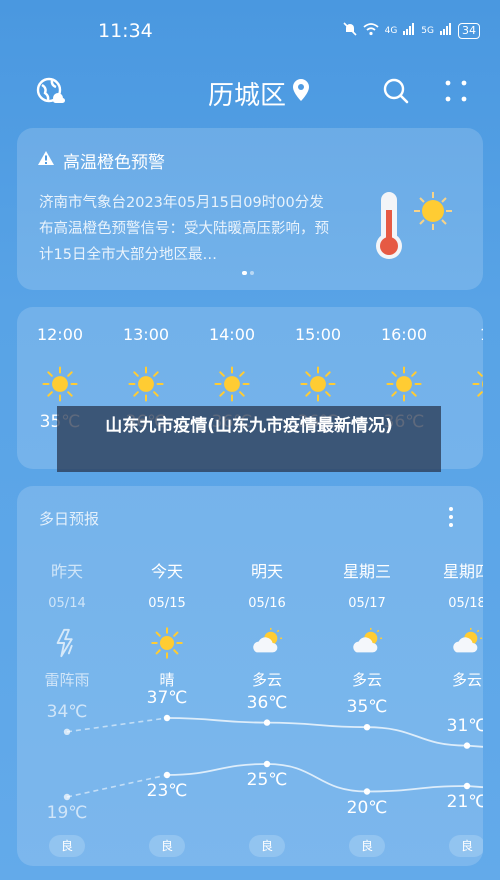  Describe the element at coordinates (471, 422) in the screenshot. I see `hour-temp: 3` at that location.